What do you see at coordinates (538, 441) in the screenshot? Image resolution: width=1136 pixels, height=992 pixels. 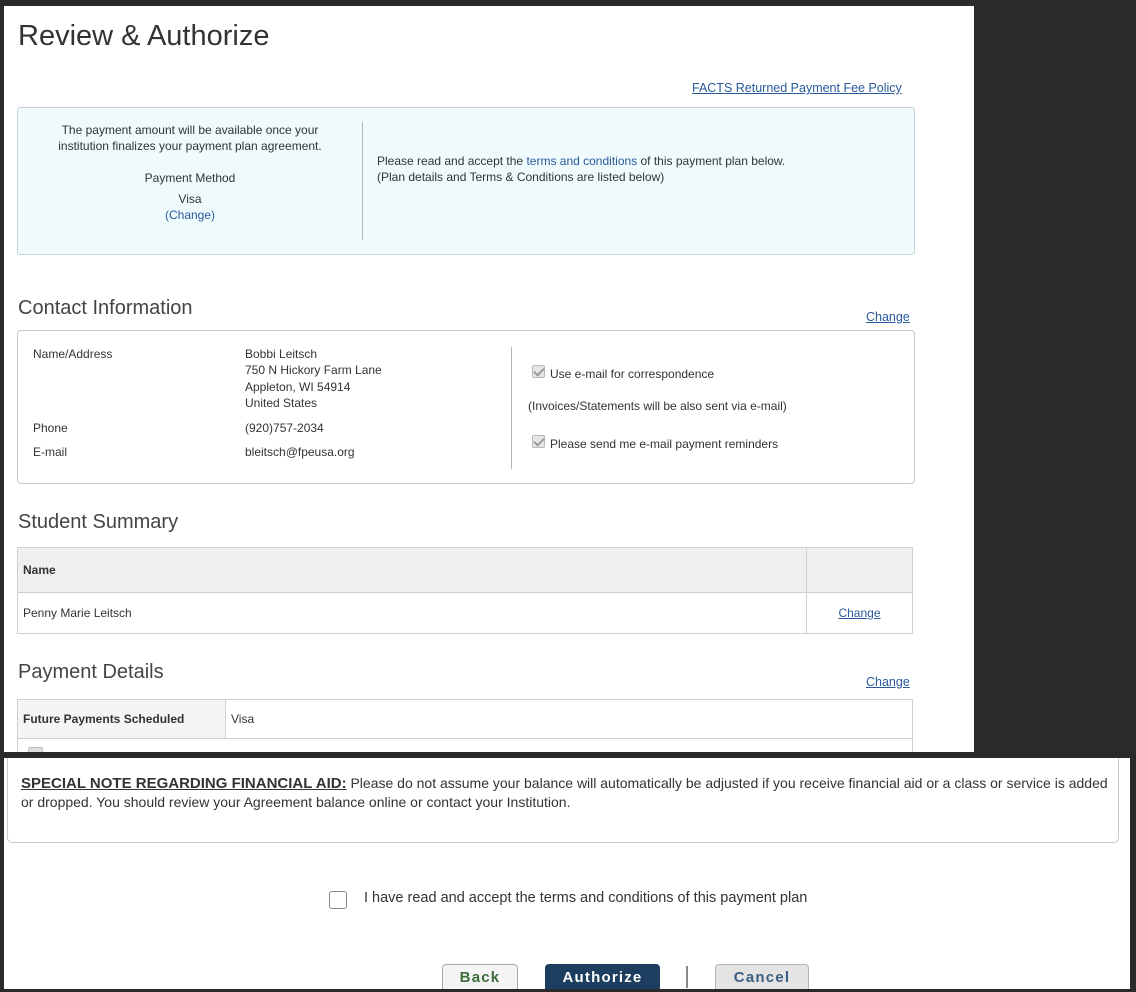 I see `reminders-checkbox` at bounding box center [538, 441].